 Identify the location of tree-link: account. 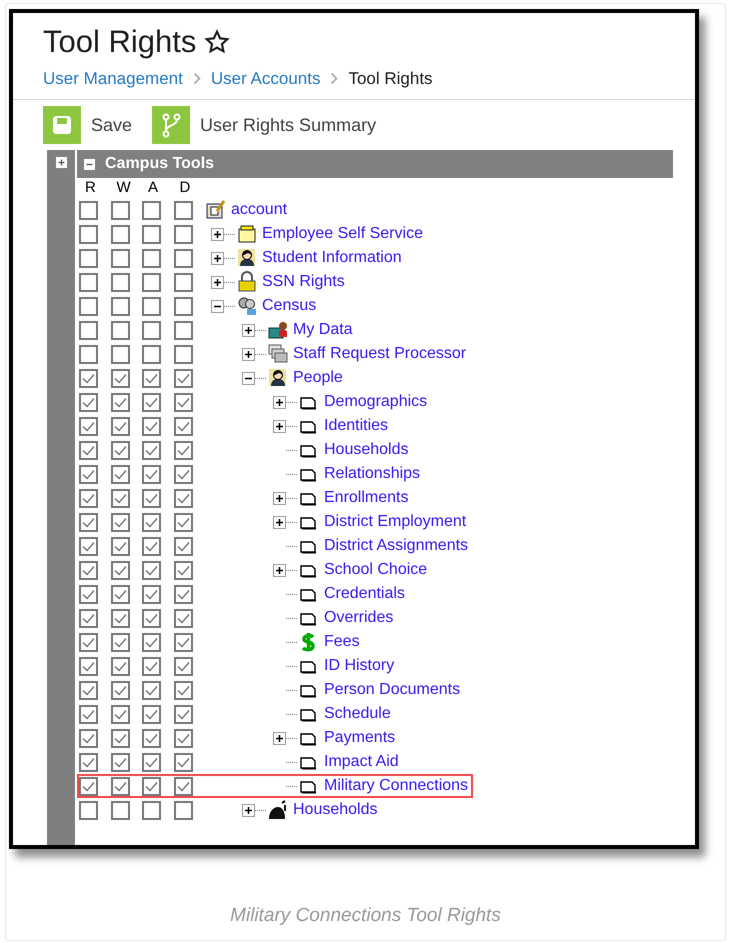
(259, 210).